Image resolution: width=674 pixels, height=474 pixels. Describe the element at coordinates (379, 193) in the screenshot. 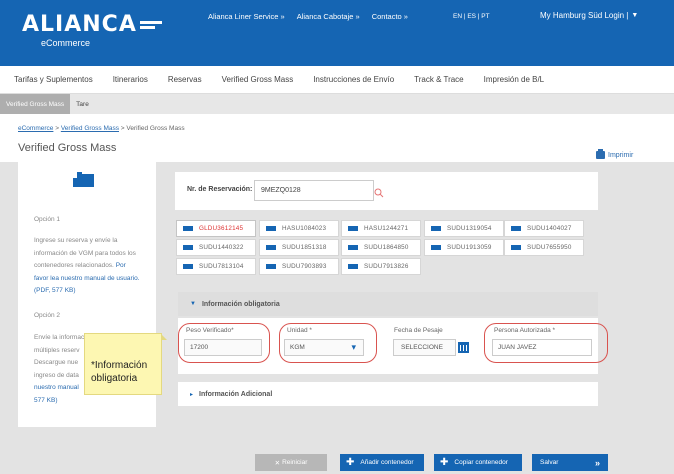

I see `search-icon` at that location.